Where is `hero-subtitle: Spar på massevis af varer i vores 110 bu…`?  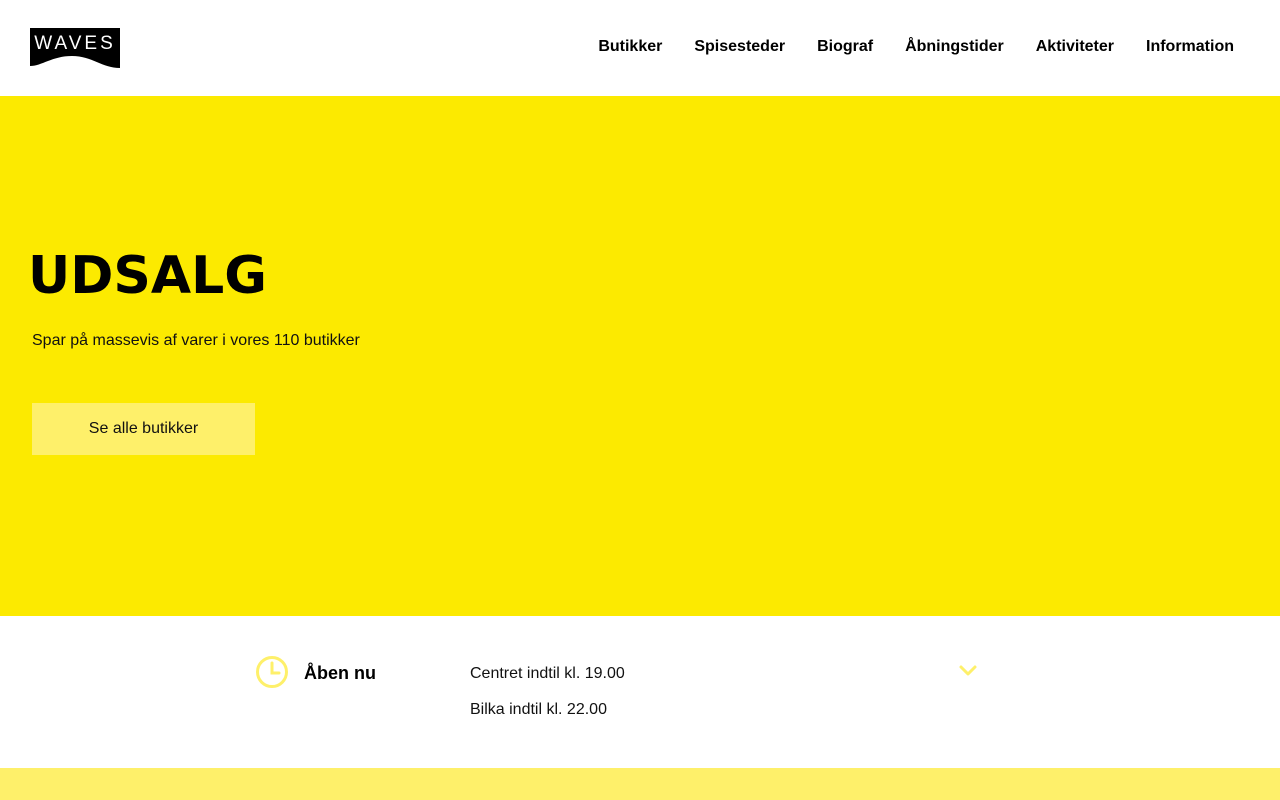 hero-subtitle: Spar på massevis af varer i vores 110 bu… is located at coordinates (196, 340).